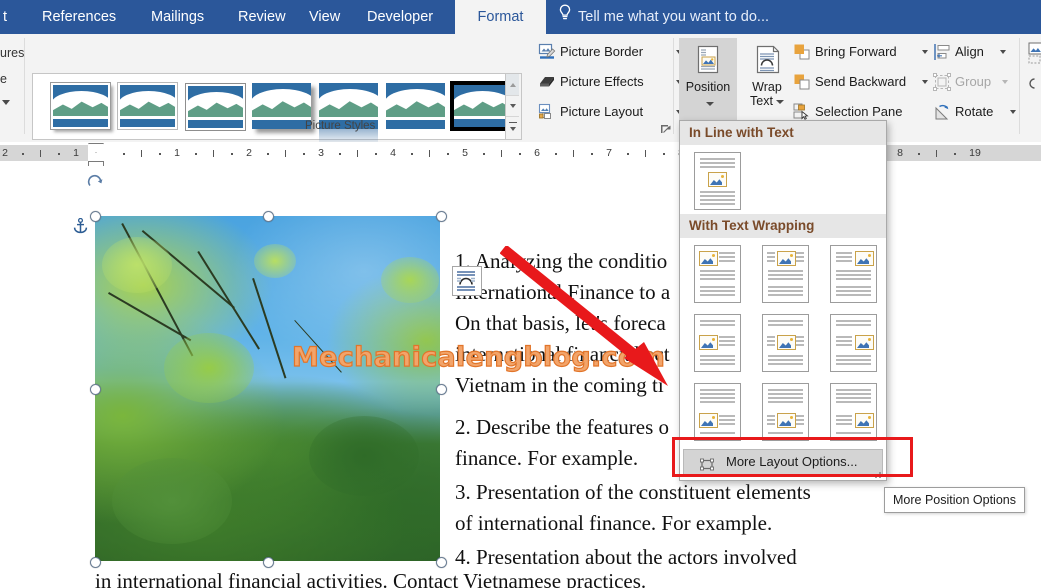 This screenshot has width=1041, height=588. Describe the element at coordinates (708, 104) in the screenshot. I see `position-caret` at that location.